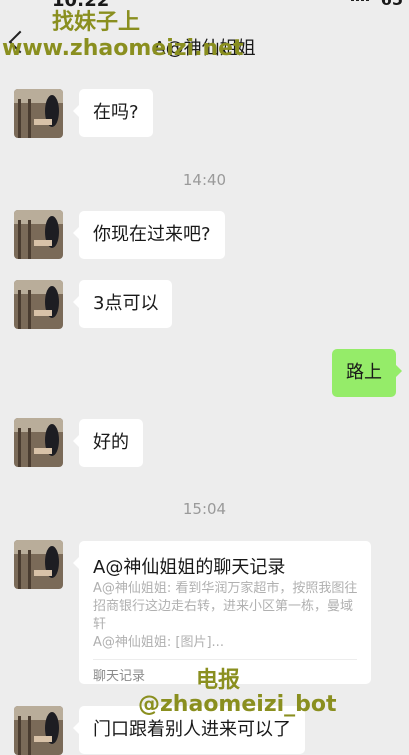  Describe the element at coordinates (360, 0) in the screenshot. I see `signal-icon` at that location.